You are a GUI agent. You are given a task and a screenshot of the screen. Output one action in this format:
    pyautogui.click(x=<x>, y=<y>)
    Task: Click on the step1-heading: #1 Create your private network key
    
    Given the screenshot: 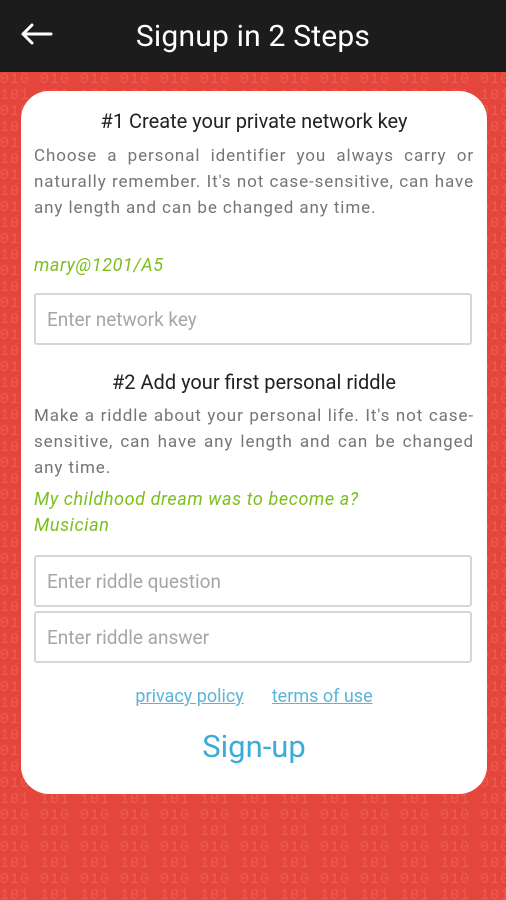 What is the action you would take?
    pyautogui.click(x=254, y=121)
    